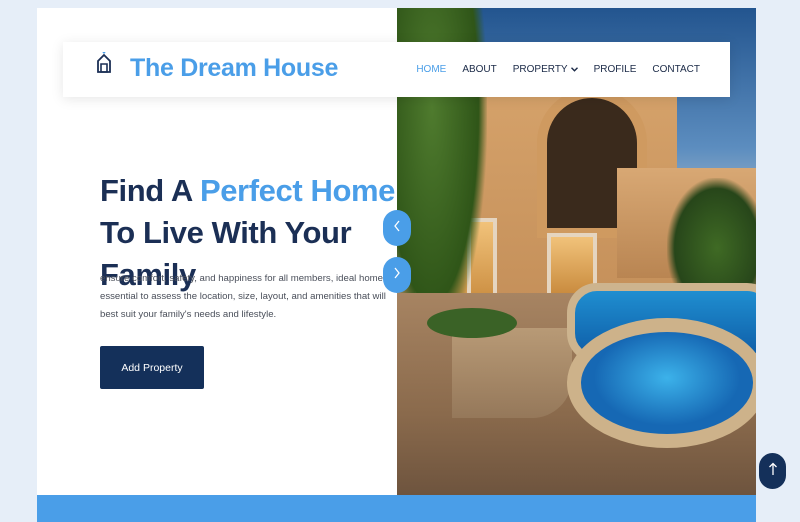 The height and width of the screenshot is (522, 800). I want to click on chevron-down-icon, so click(574, 69).